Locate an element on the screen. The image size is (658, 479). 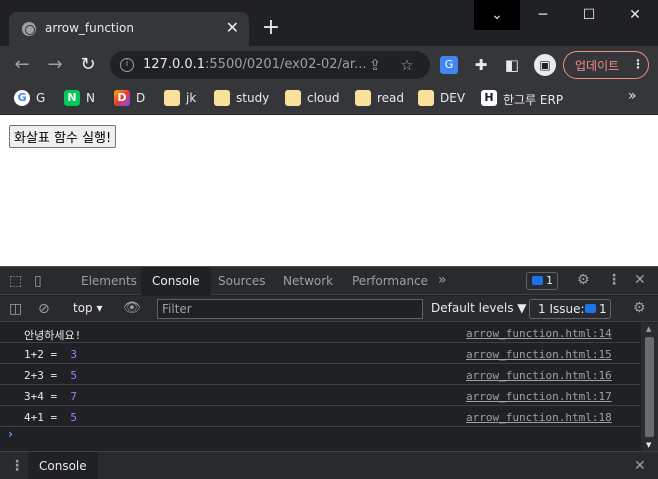
drawer-menu-icon: ⋮ is located at coordinates (17, 466).